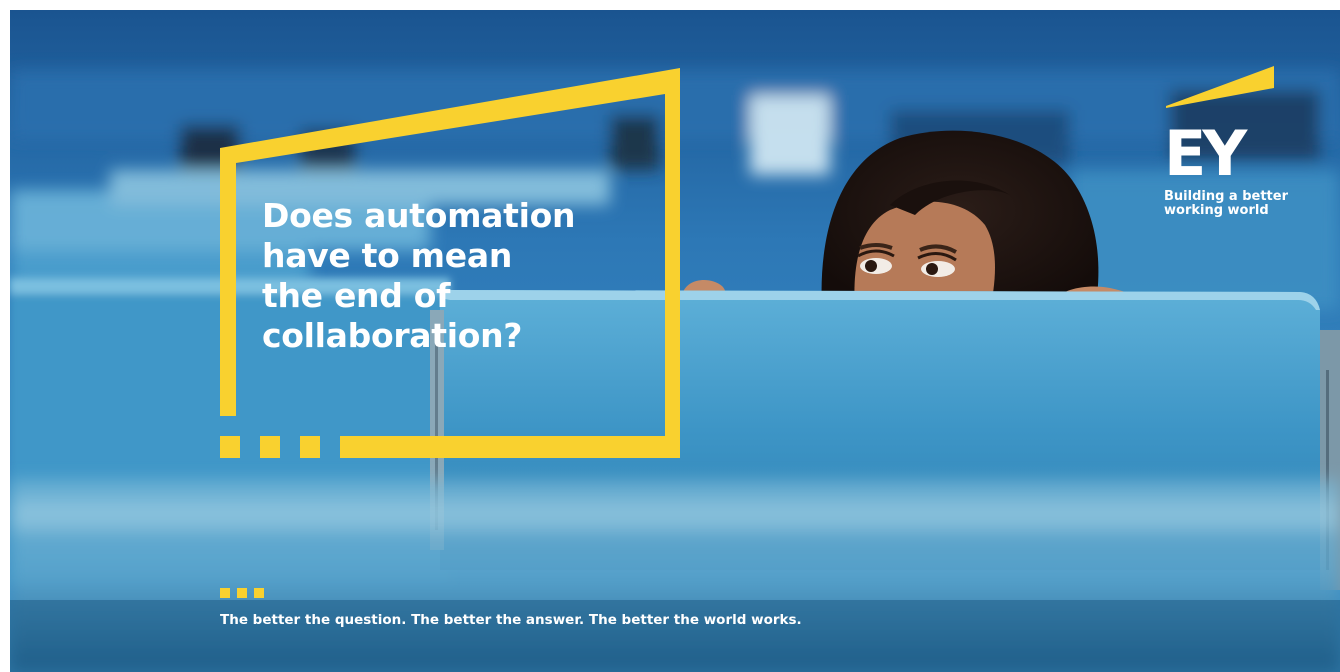 This screenshot has width=1340, height=672. I want to click on ey-wordmark: EY, so click(1205, 153).